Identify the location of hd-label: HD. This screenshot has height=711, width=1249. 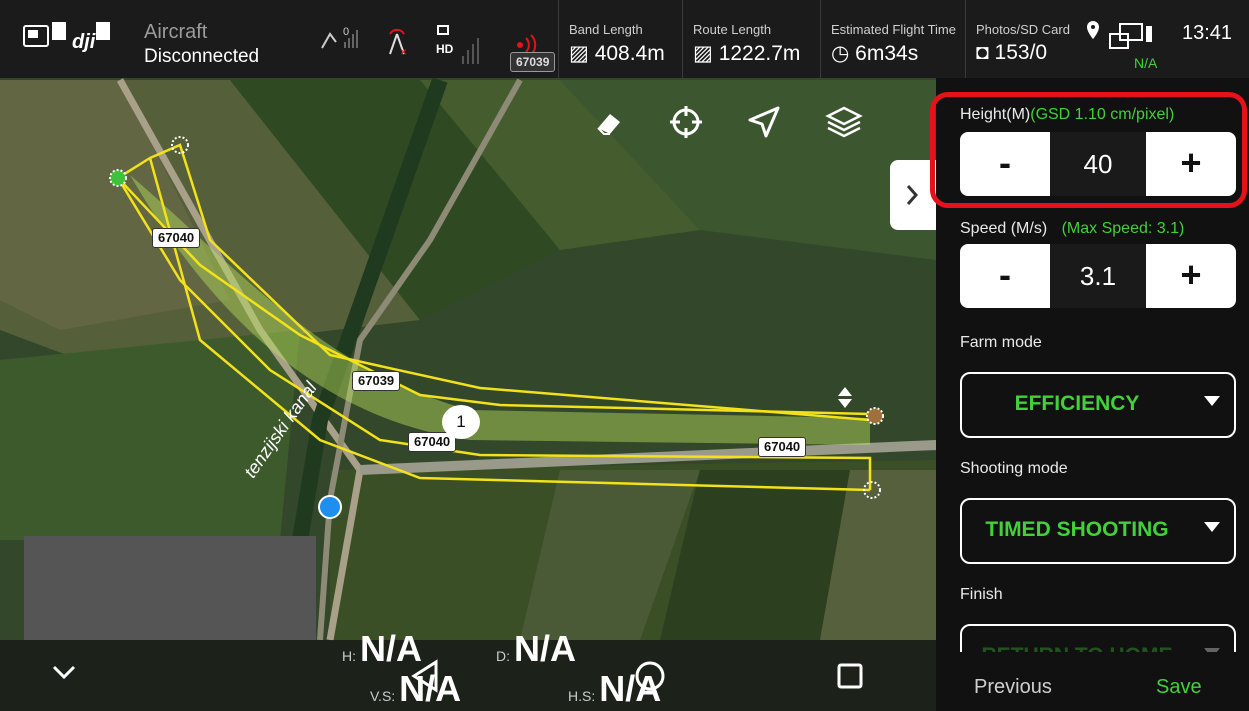
(445, 49).